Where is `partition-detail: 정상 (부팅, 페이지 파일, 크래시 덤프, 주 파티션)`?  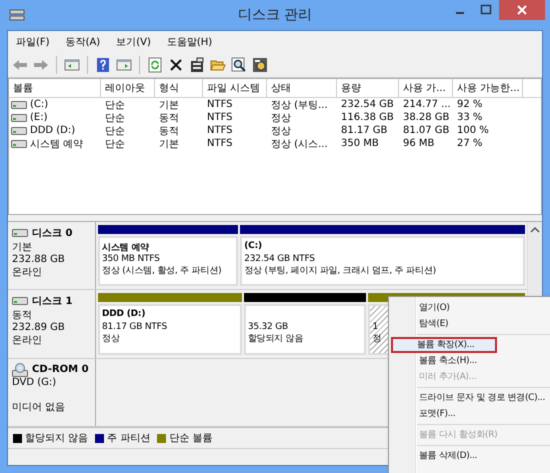 partition-detail: 정상 (부팅, 페이지 파일, 크래시 덤프, 주 파티션) is located at coordinates (340, 271).